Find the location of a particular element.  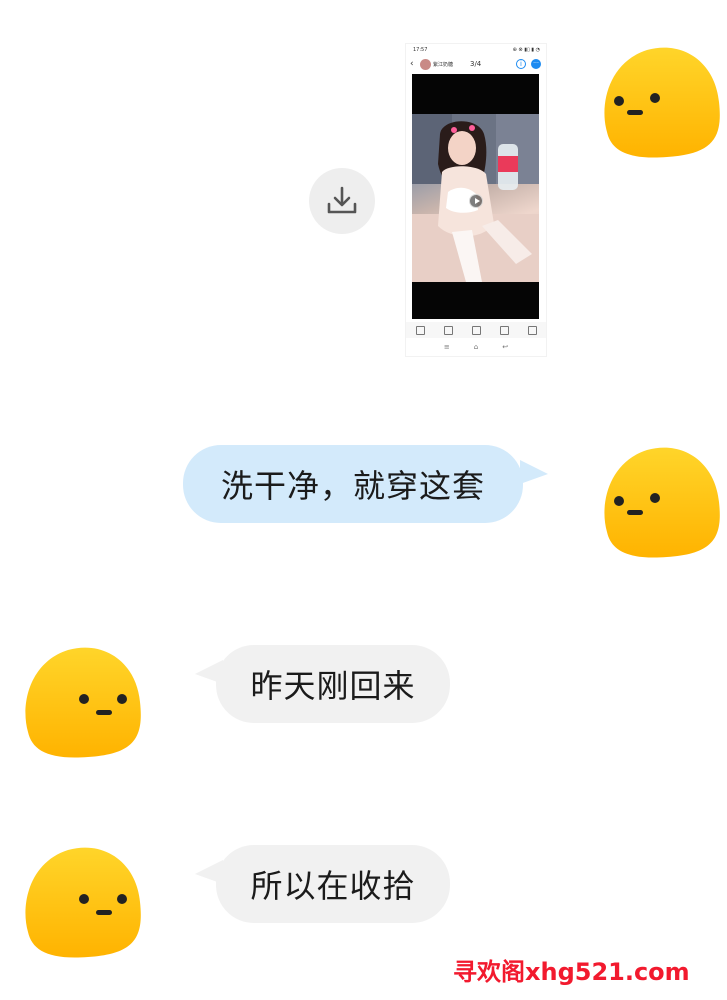

more-icon: ··· is located at coordinates (536, 64).